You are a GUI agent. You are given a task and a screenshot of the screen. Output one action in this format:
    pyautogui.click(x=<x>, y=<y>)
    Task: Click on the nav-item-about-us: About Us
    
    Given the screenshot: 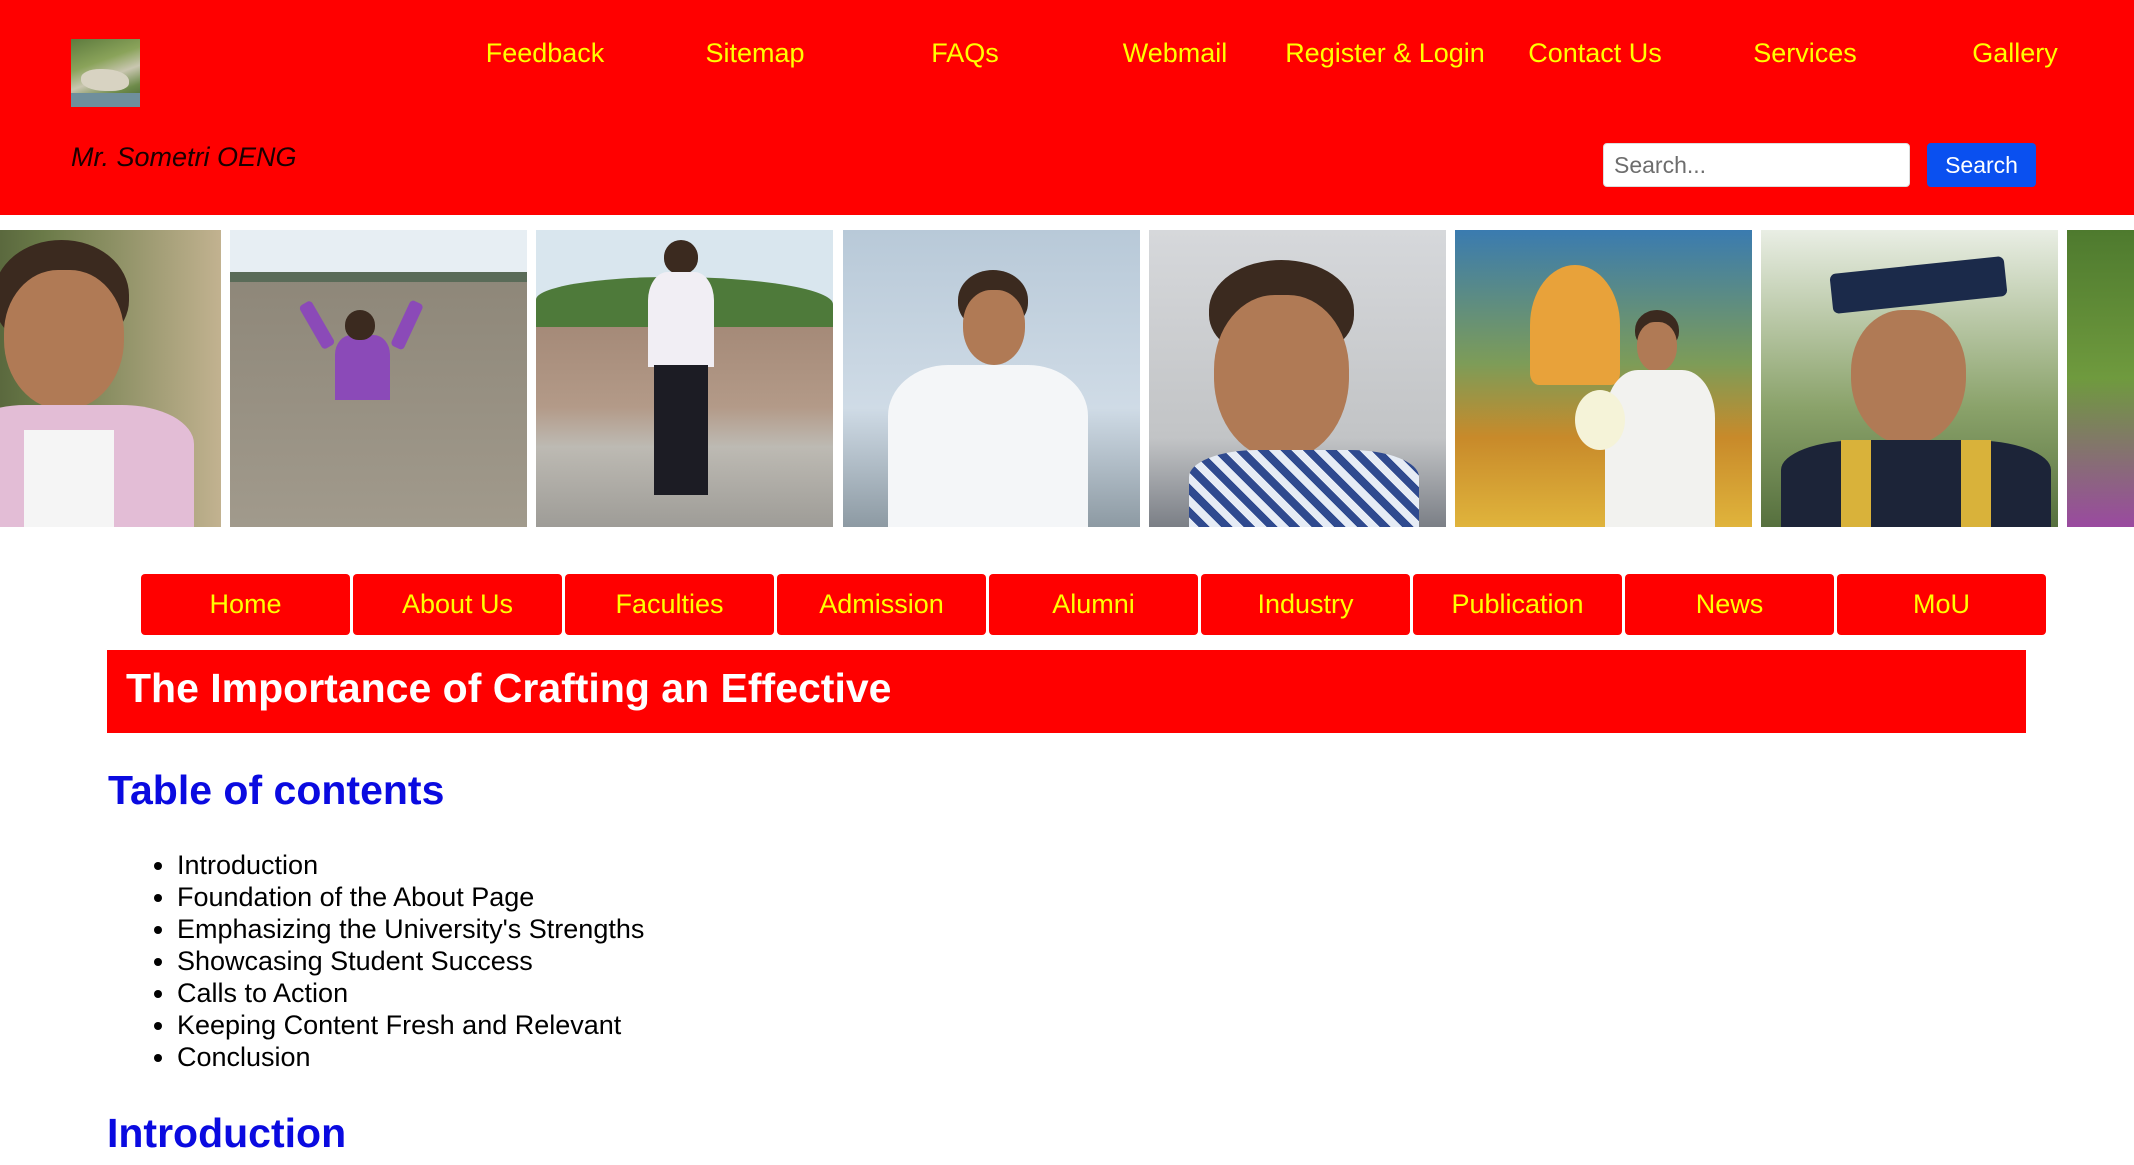 What is the action you would take?
    pyautogui.click(x=457, y=604)
    